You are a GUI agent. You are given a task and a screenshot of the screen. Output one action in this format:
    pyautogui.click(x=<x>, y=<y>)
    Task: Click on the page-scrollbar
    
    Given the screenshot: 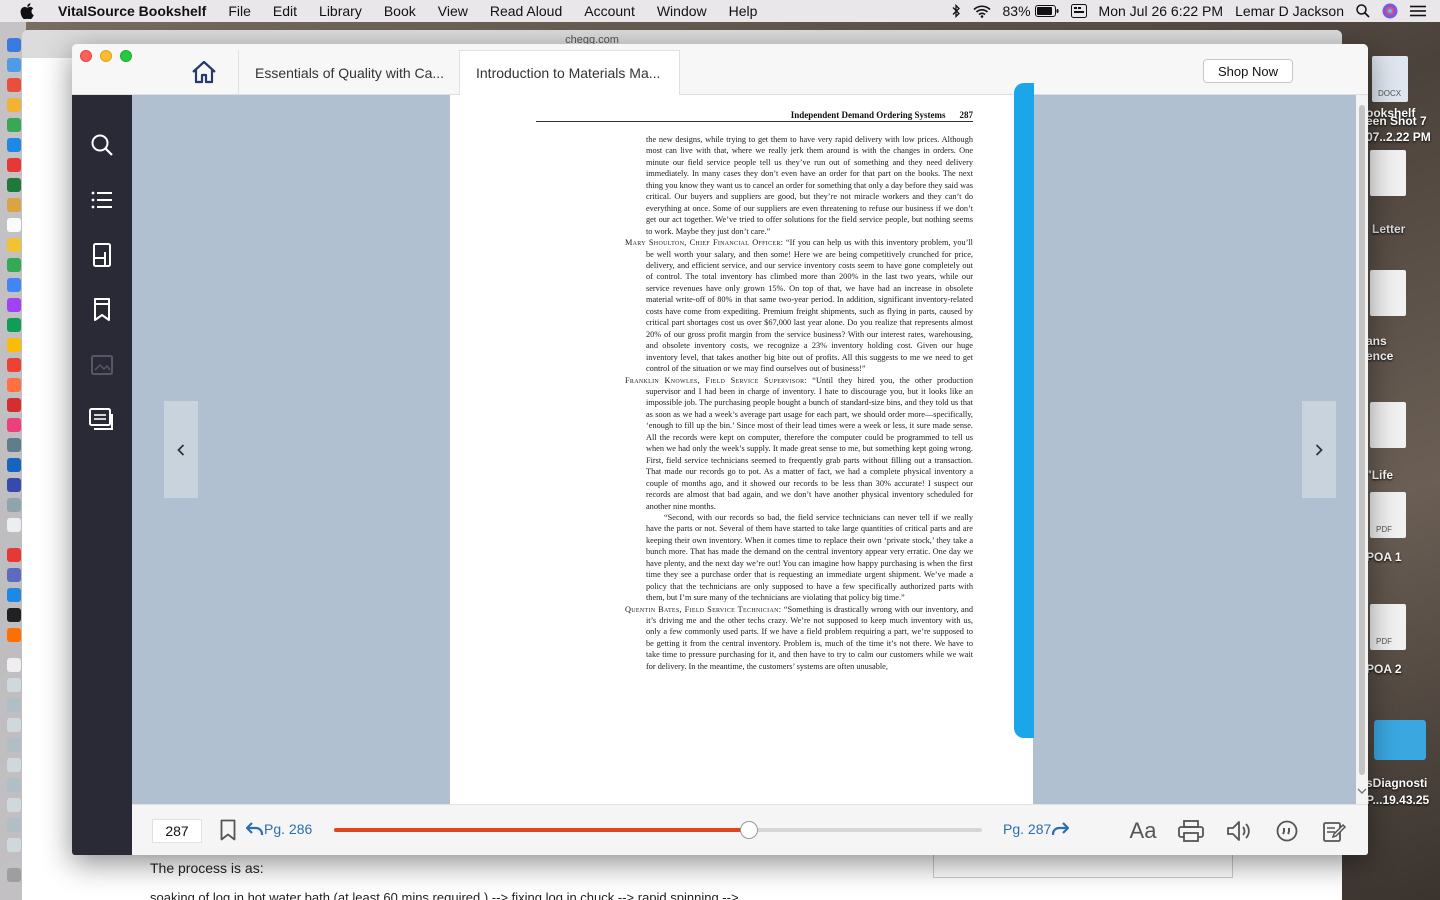 What is the action you would take?
    pyautogui.click(x=1362, y=449)
    